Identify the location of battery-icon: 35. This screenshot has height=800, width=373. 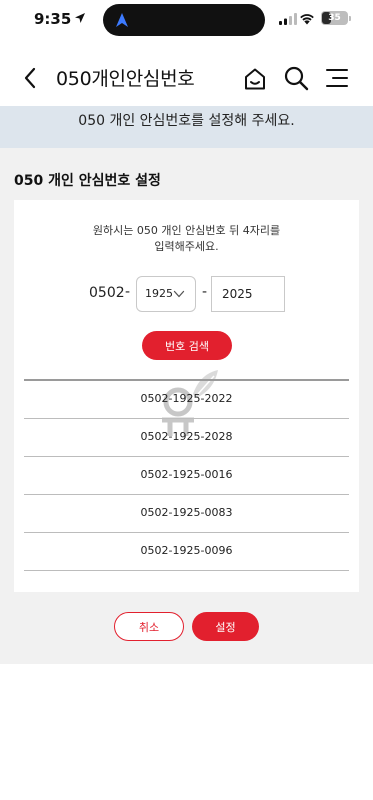
(334, 18).